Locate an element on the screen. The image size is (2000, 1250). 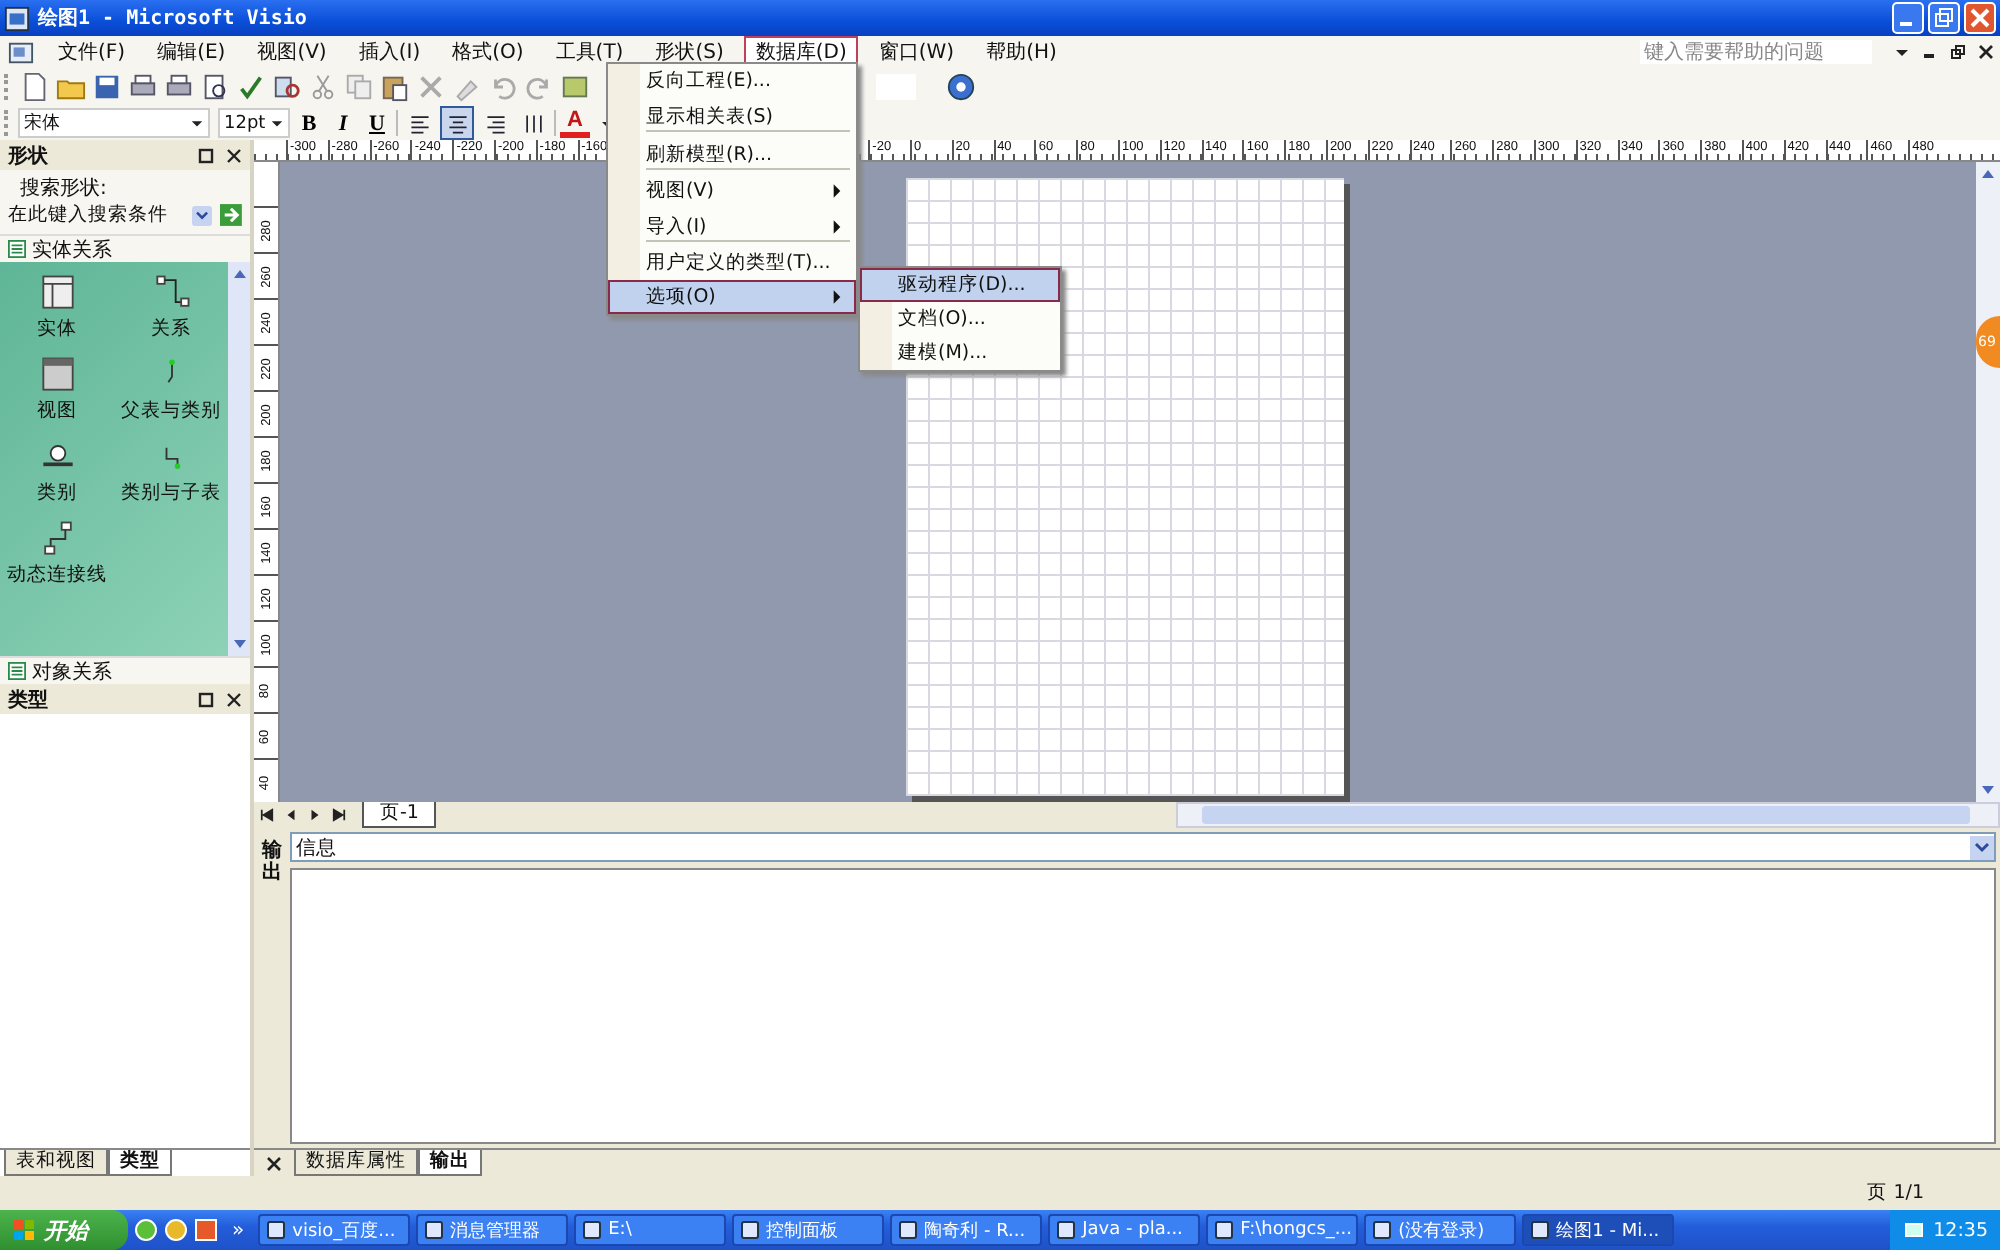
help-icon is located at coordinates (961, 87).